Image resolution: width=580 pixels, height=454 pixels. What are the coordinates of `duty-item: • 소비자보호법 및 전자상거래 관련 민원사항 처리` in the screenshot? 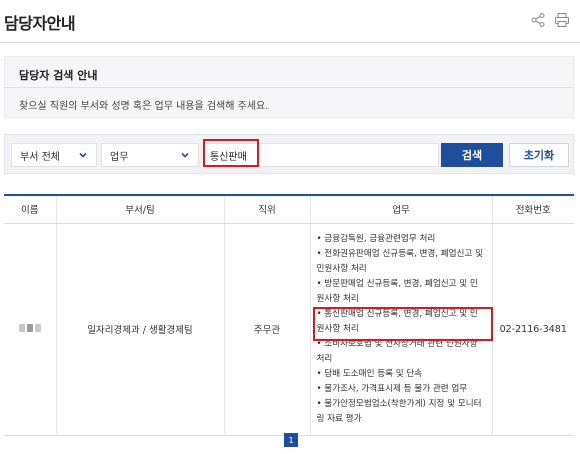 It's located at (397, 351).